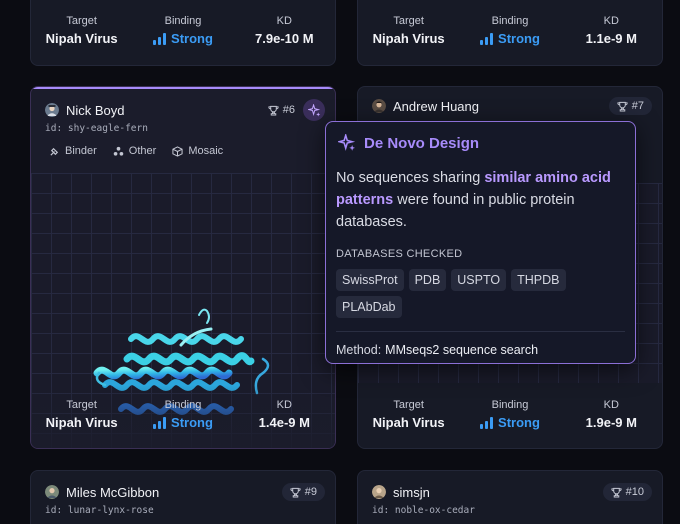 The image size is (680, 524). I want to click on description-text: No sequences sharing, so click(410, 178).